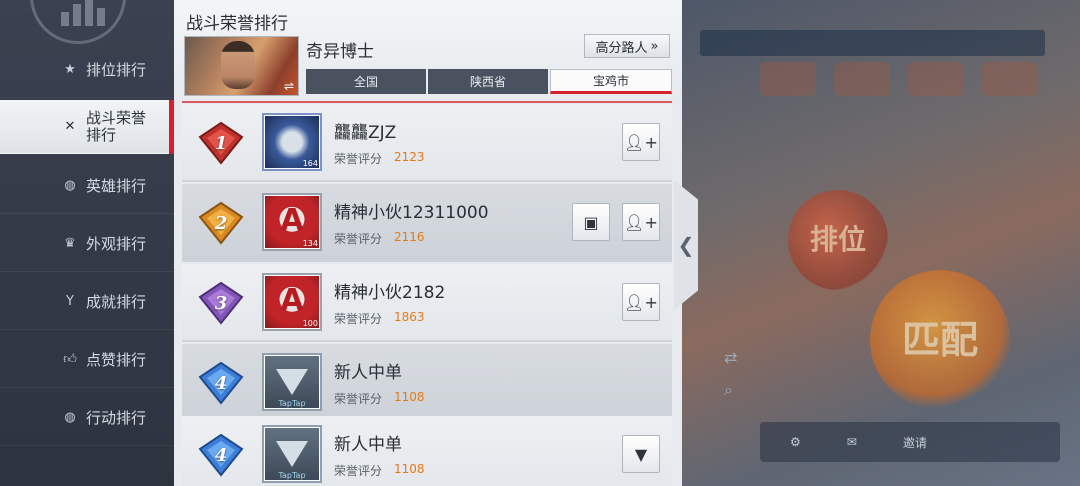  What do you see at coordinates (310, 163) in the screenshot?
I see `avatar-level: 164` at bounding box center [310, 163].